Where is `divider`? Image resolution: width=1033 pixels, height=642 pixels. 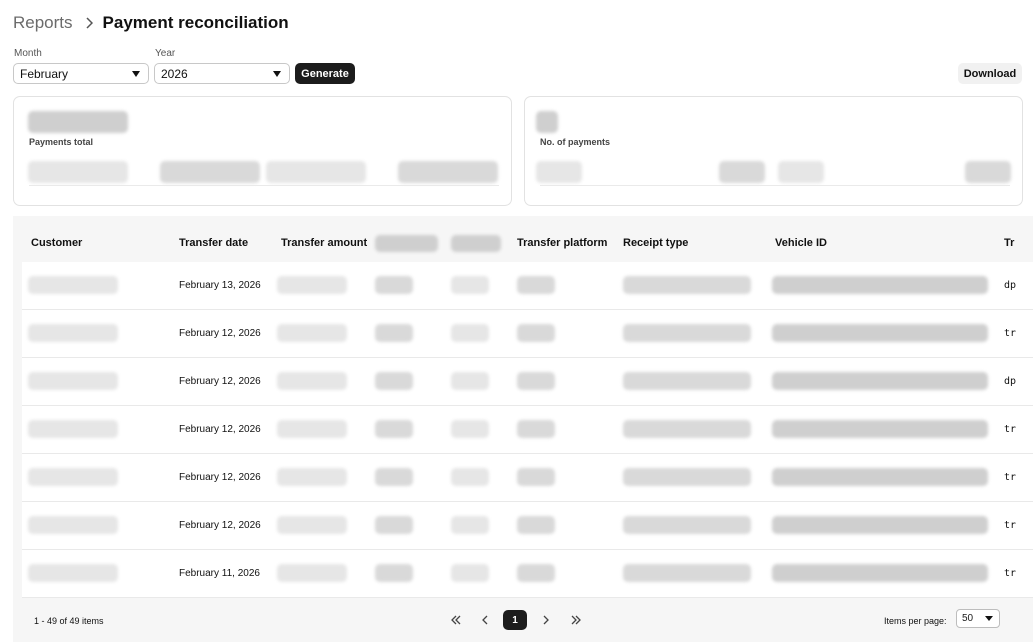
divider is located at coordinates (775, 185).